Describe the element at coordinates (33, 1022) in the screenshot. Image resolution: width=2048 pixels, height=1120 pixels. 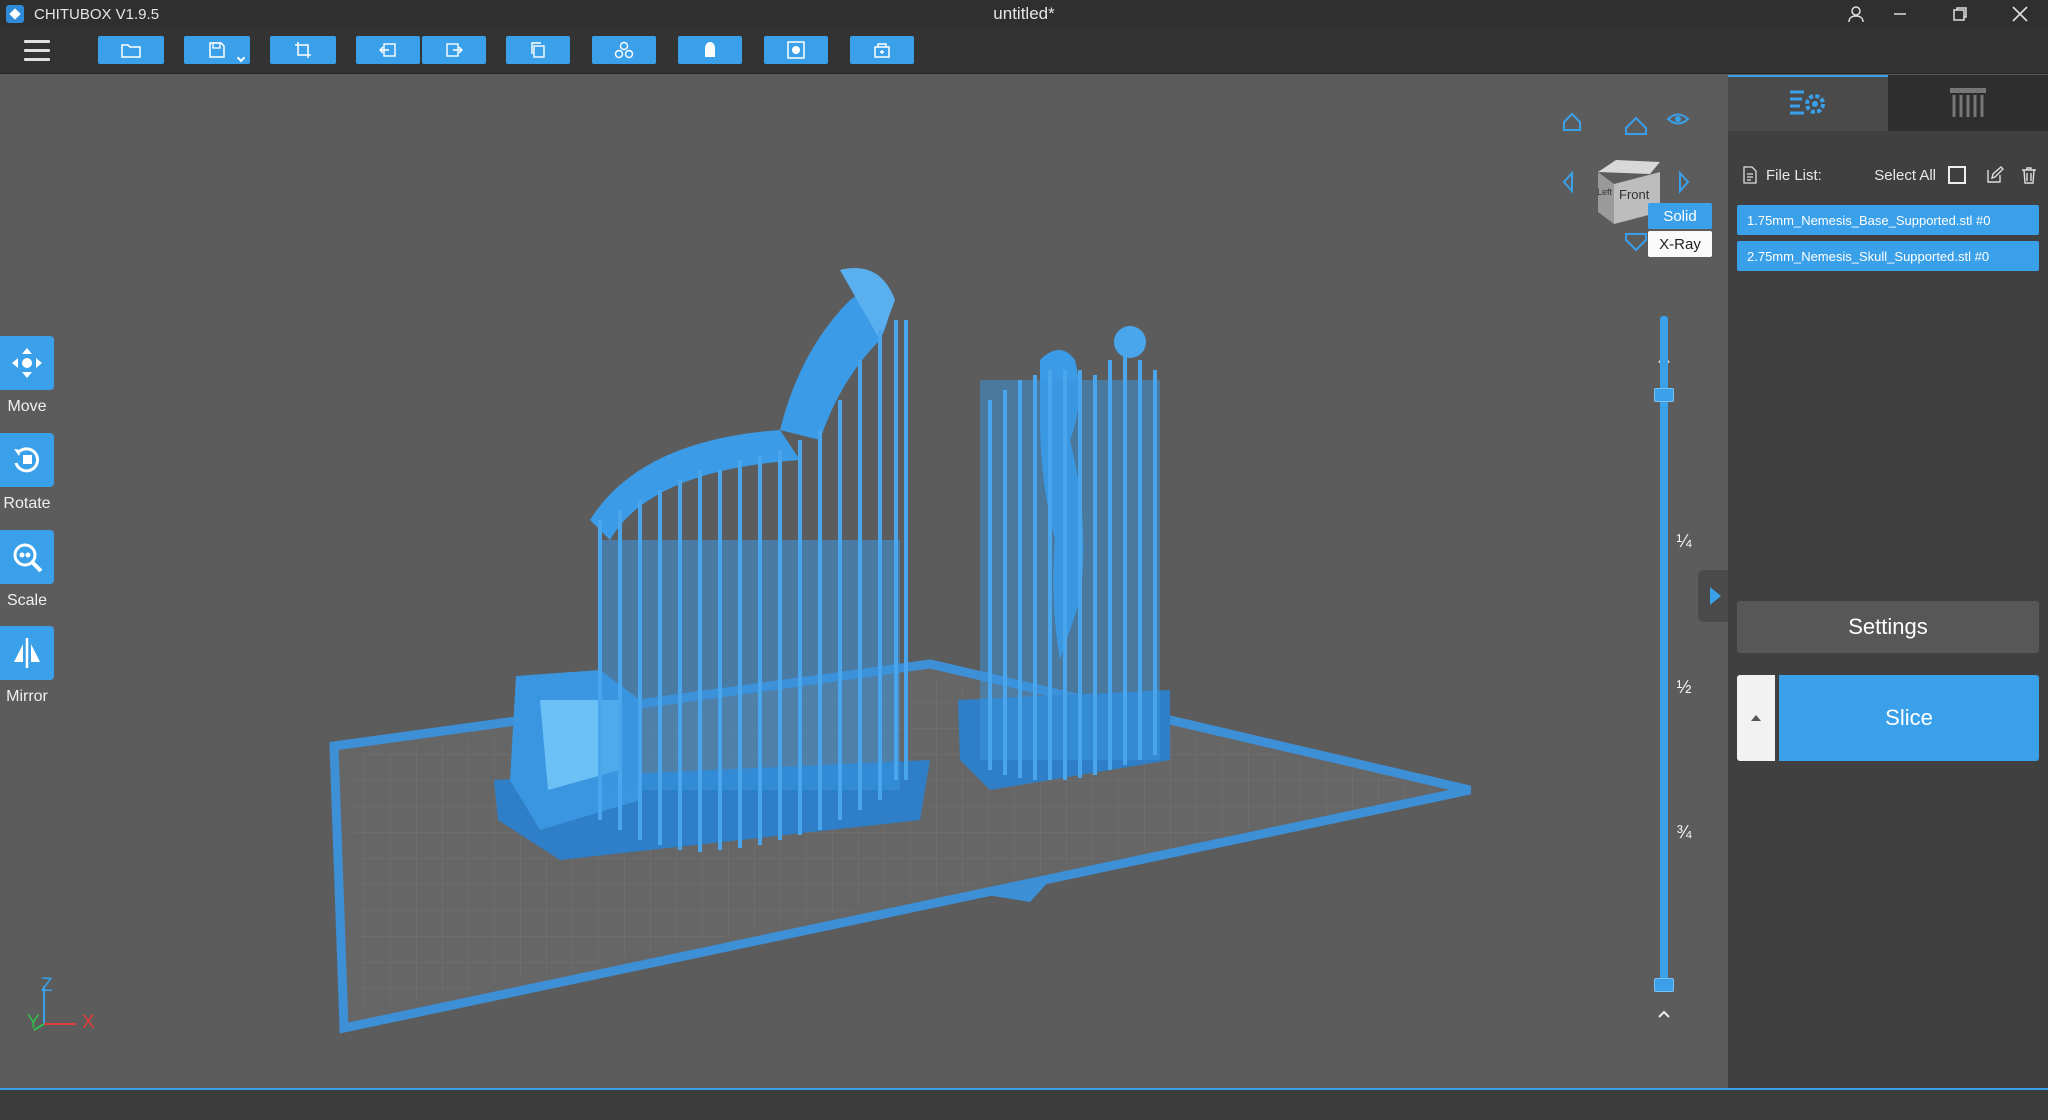
I see `axis-y-label: Y` at that location.